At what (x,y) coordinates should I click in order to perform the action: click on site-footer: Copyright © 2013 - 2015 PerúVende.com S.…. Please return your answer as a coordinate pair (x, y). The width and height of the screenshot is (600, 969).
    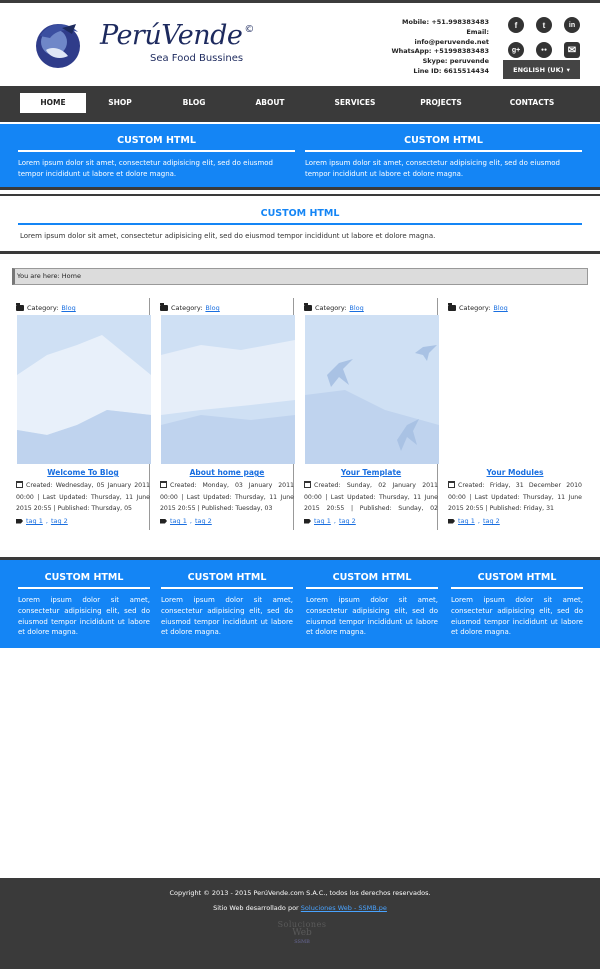
    Looking at the image, I should click on (300, 923).